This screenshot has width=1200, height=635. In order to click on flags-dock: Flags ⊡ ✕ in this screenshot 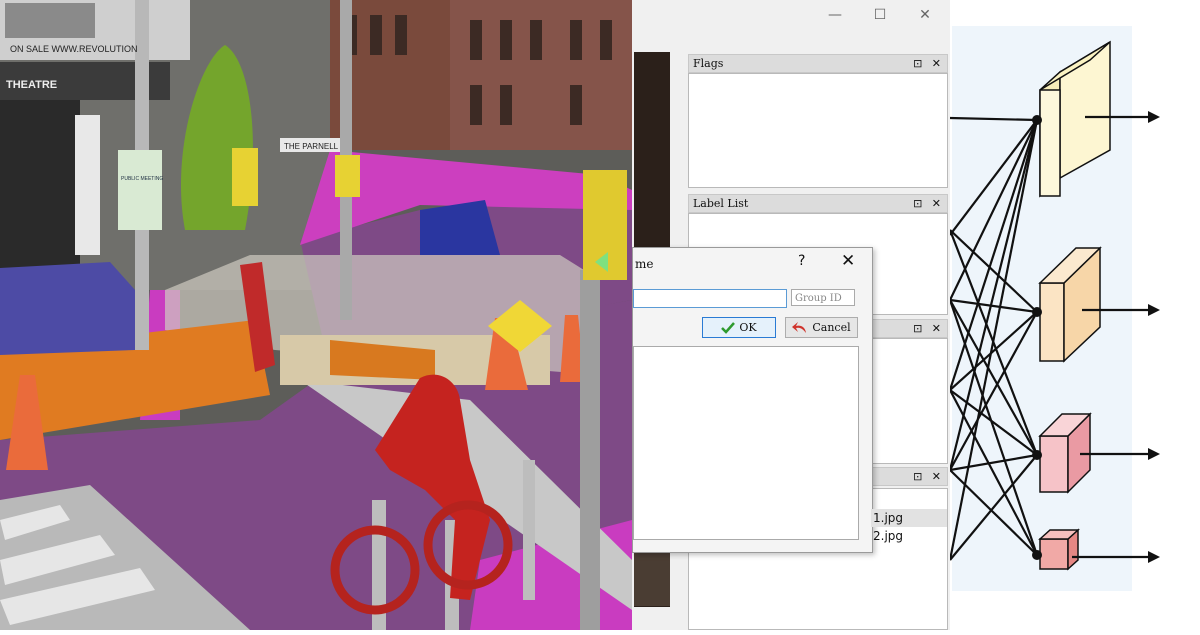, I will do `click(818, 121)`.